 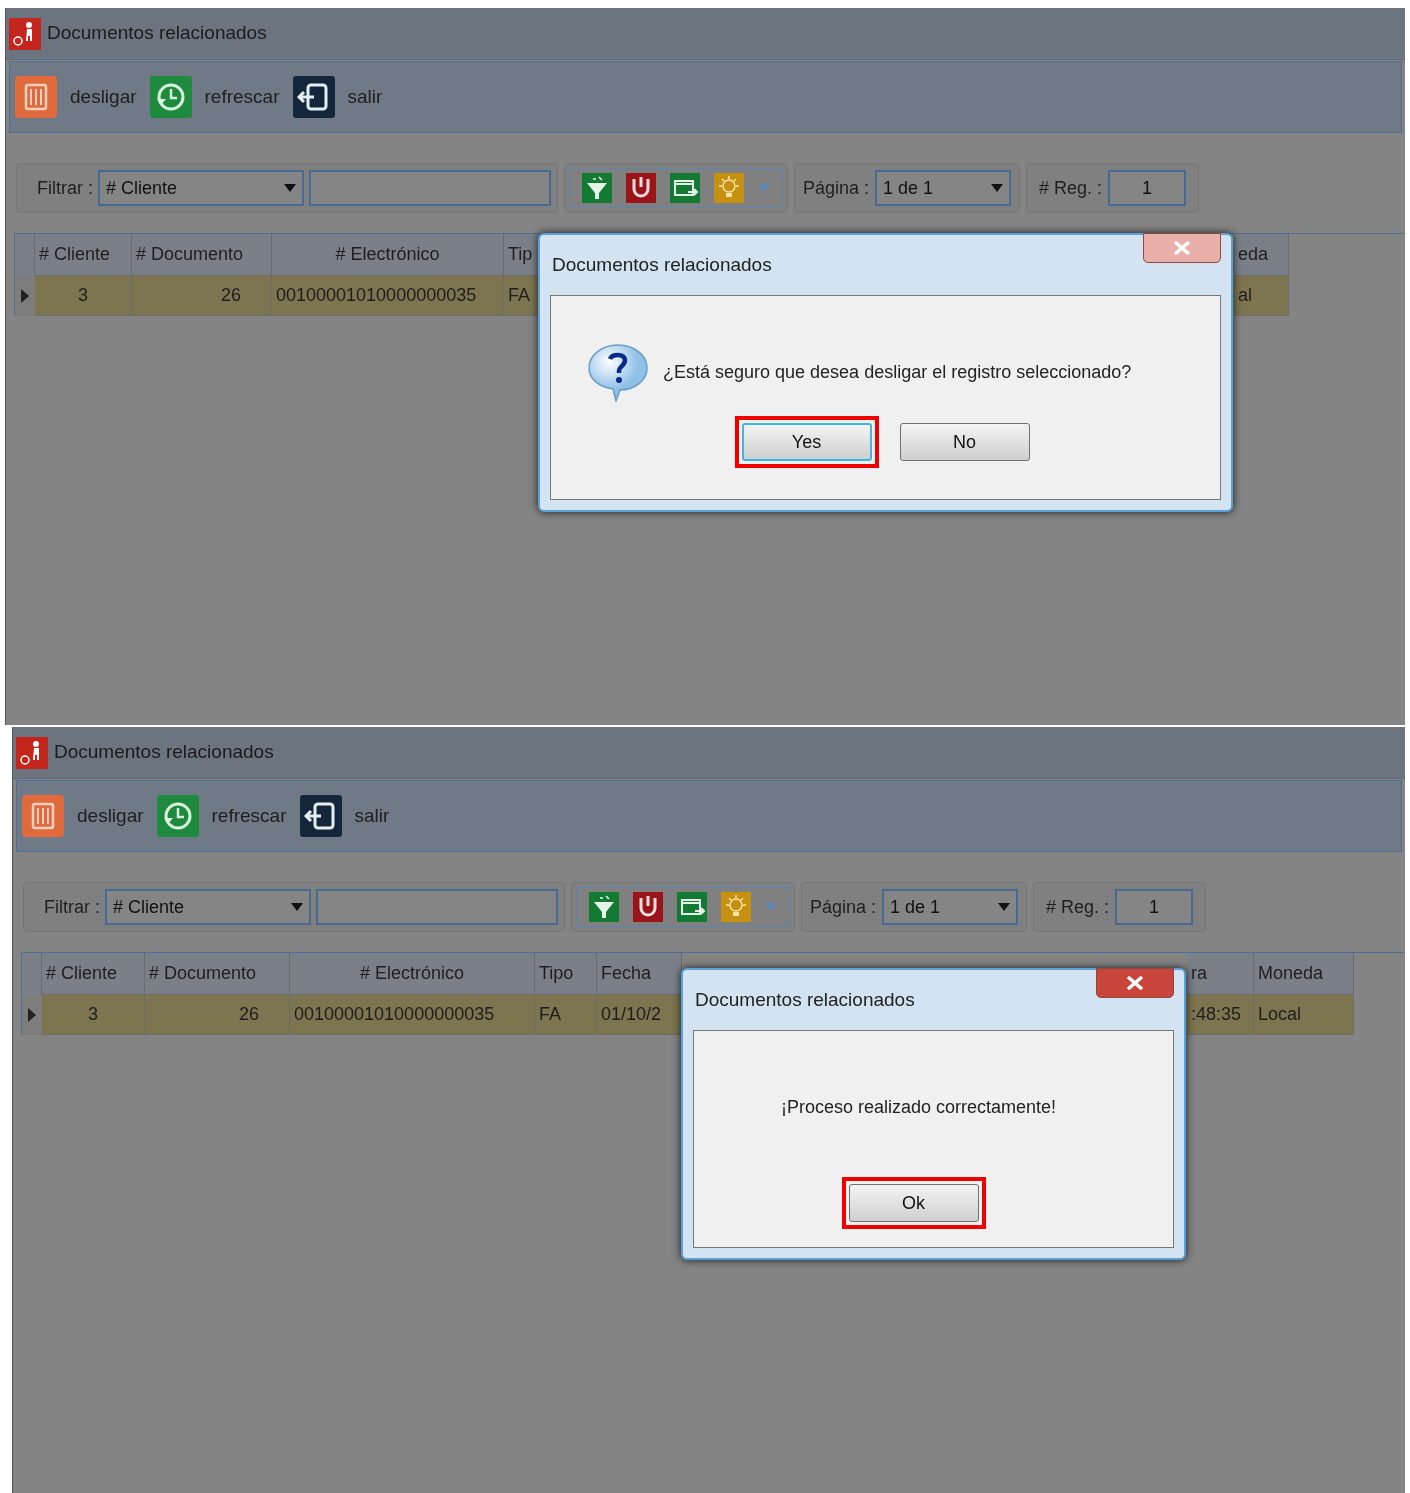 I want to click on dialog-button: Yes, so click(x=806, y=442).